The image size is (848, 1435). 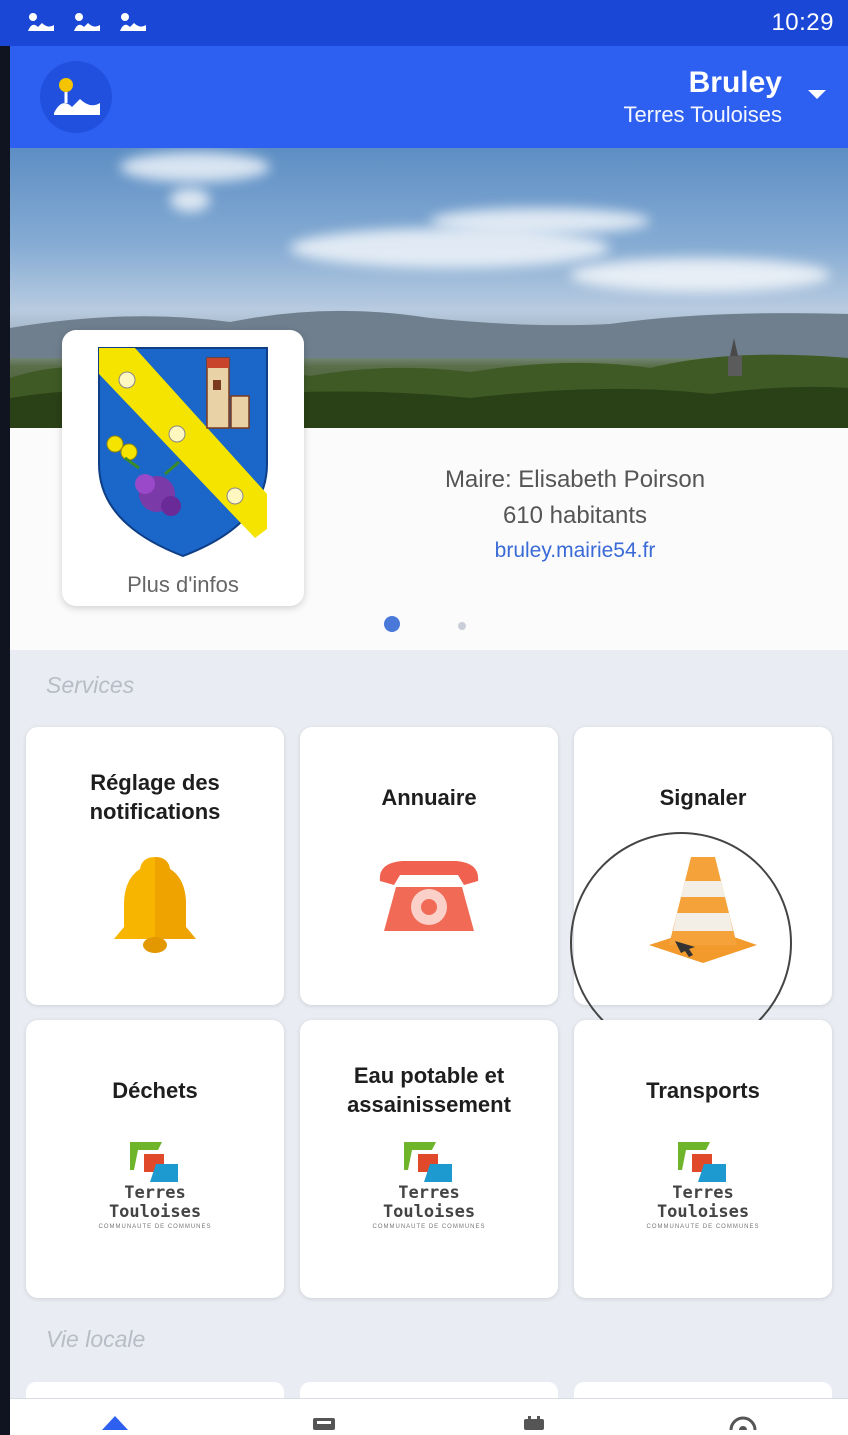 What do you see at coordinates (703, 1090) in the screenshot?
I see `tile-label: Transports` at bounding box center [703, 1090].